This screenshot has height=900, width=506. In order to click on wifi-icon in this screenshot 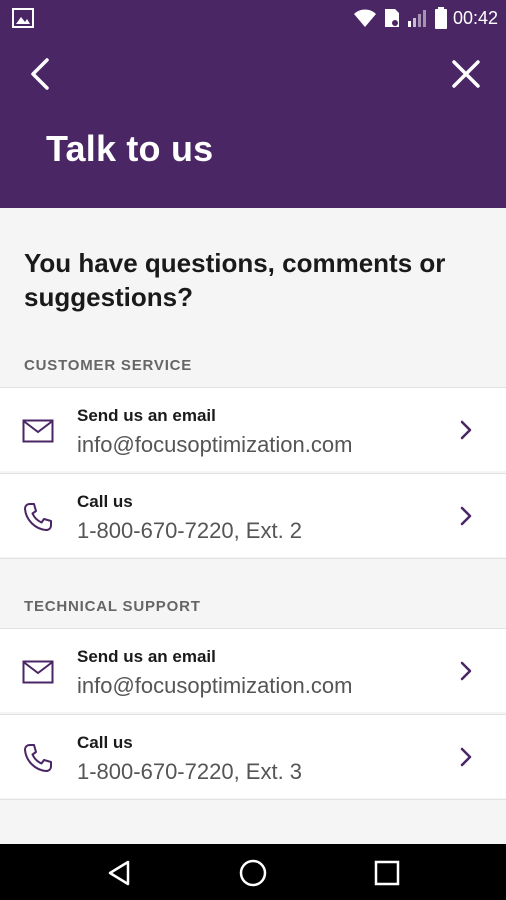, I will do `click(365, 18)`.